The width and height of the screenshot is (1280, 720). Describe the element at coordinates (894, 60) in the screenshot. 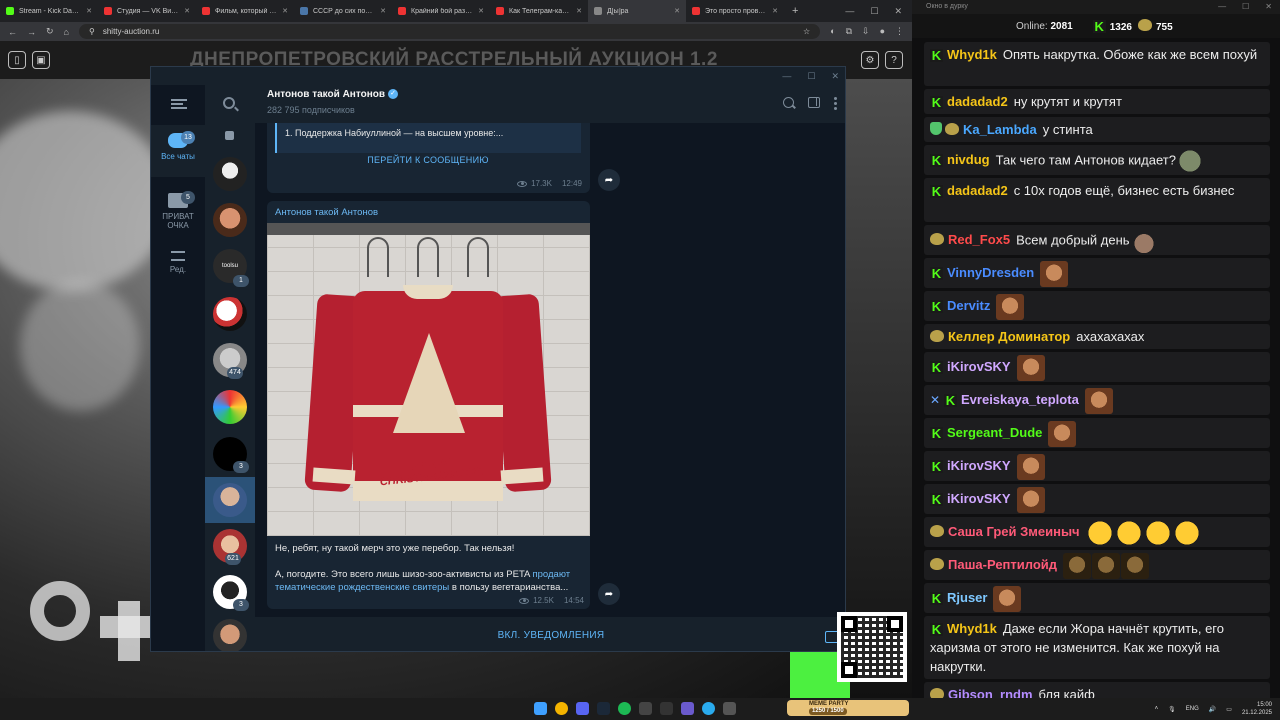

I see `help-icon: ?` at that location.